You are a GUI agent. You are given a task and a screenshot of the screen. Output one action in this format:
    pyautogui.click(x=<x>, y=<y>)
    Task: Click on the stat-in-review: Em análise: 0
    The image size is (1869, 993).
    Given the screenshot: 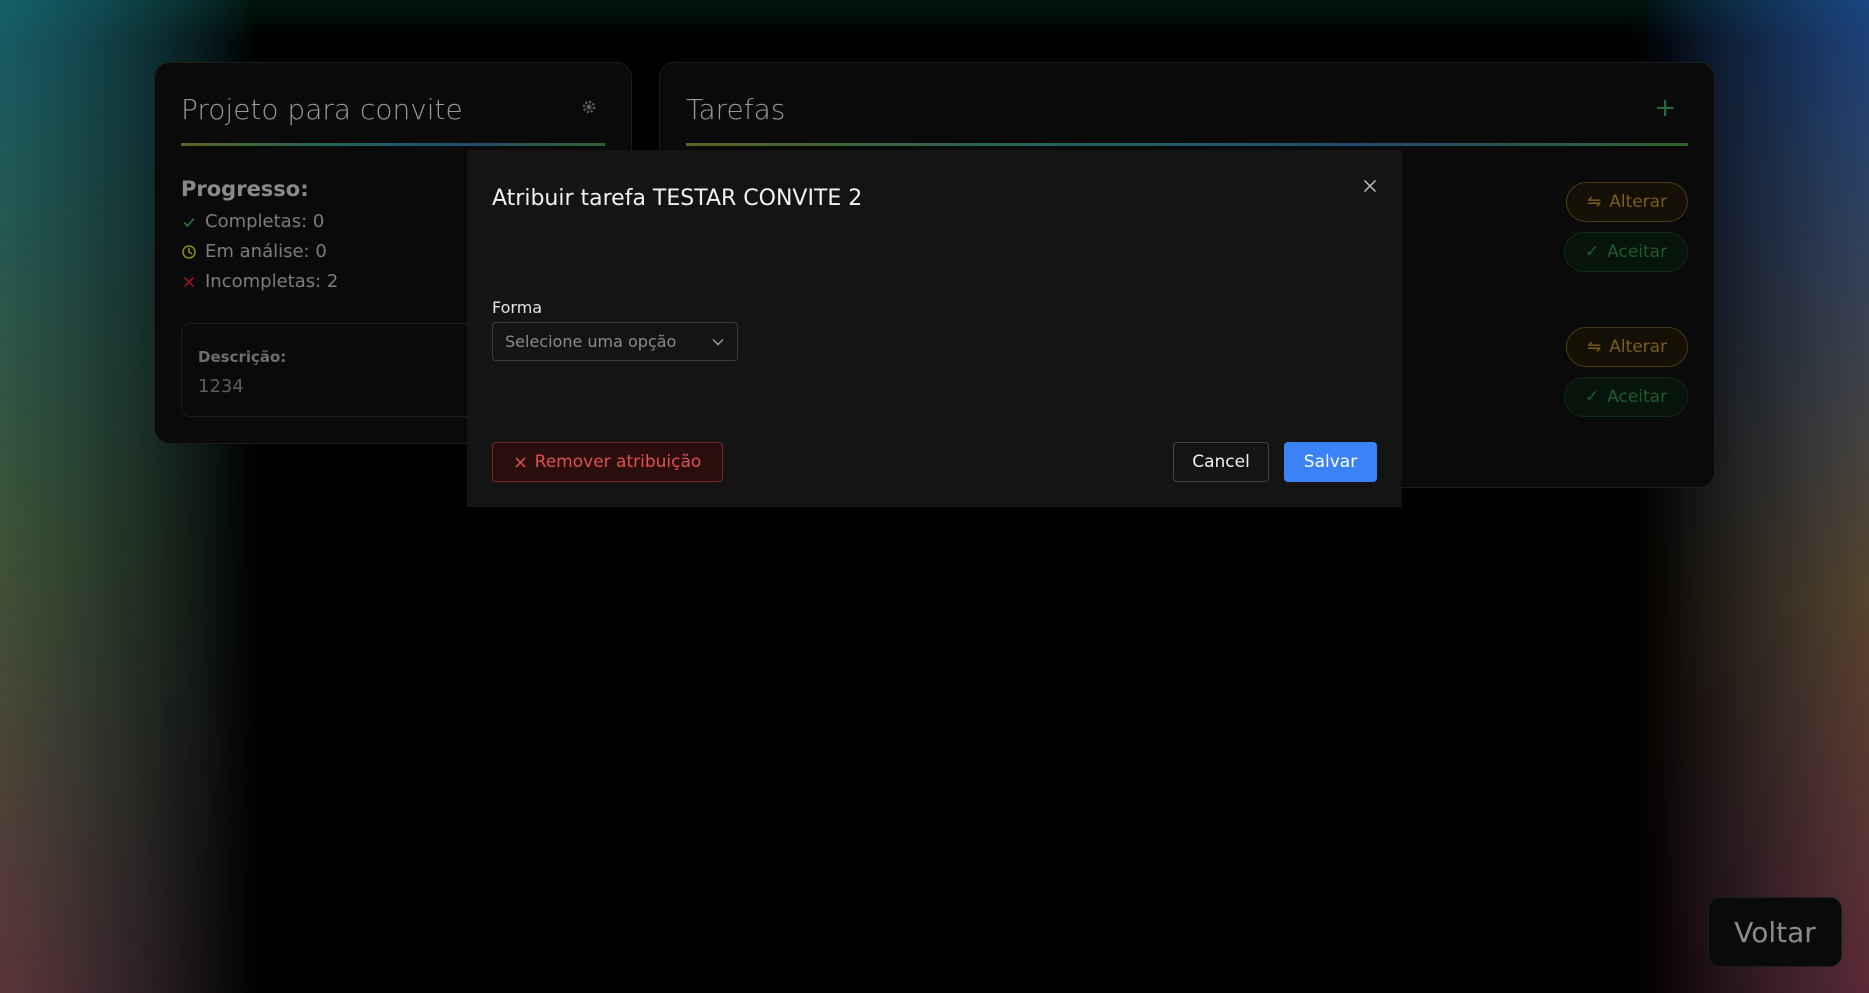 What is the action you would take?
    pyautogui.click(x=254, y=251)
    